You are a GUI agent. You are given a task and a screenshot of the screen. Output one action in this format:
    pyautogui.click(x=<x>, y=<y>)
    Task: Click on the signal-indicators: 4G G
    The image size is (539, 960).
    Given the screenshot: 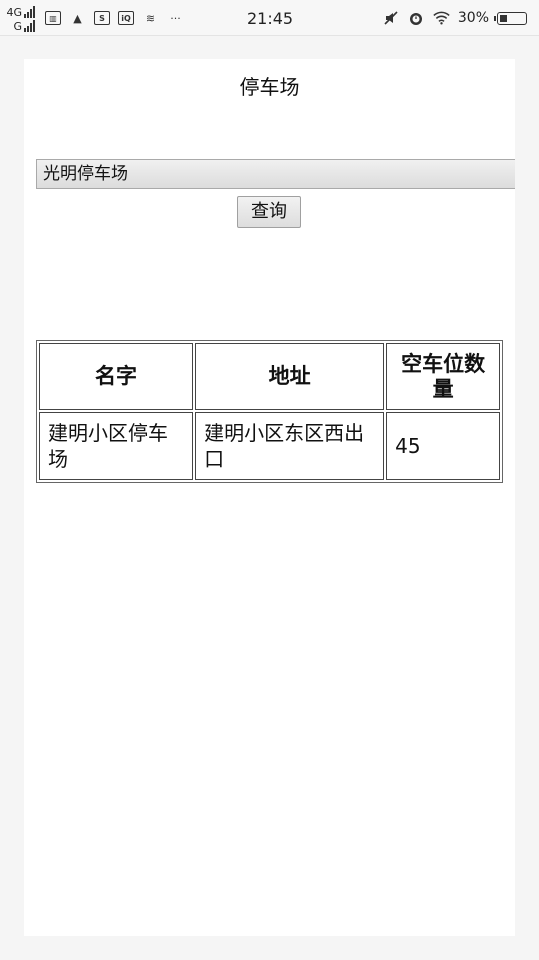 What is the action you would take?
    pyautogui.click(x=20, y=18)
    